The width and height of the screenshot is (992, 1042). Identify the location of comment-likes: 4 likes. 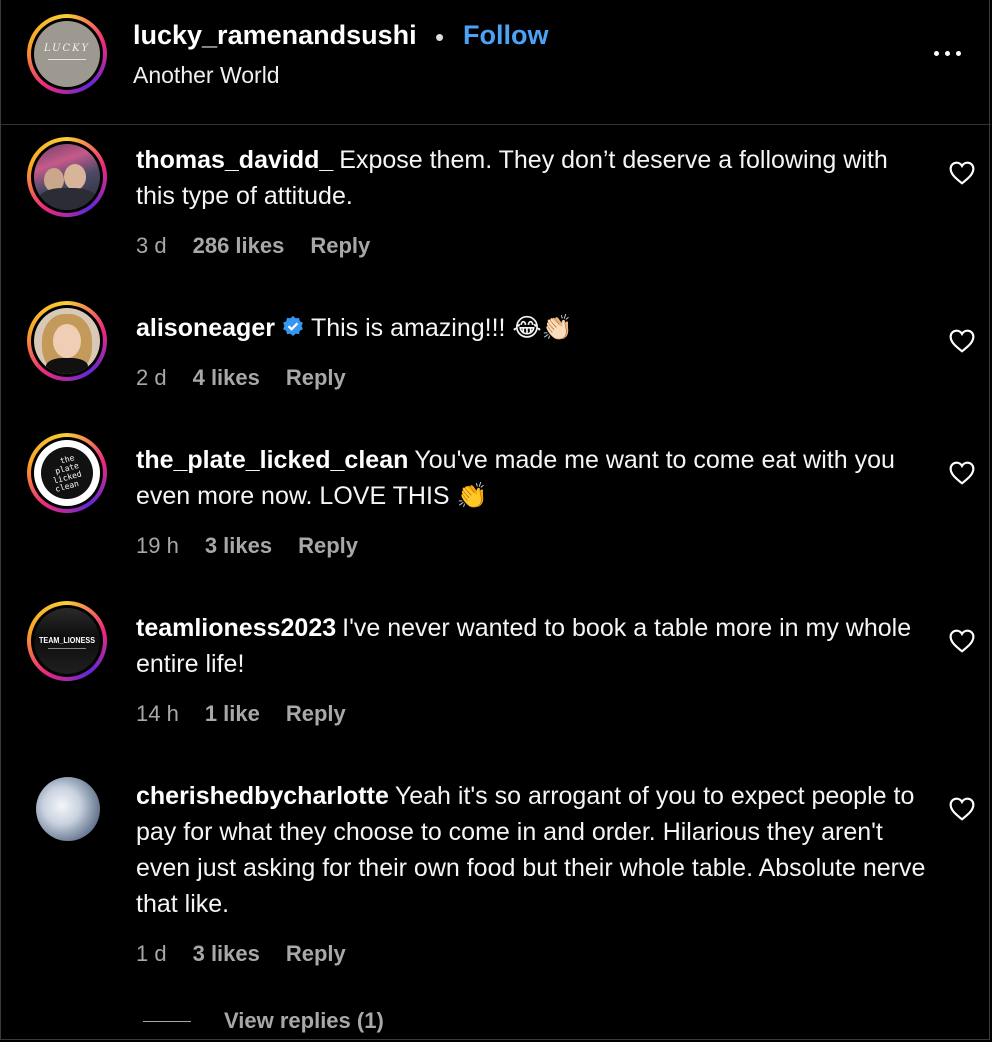
(226, 378).